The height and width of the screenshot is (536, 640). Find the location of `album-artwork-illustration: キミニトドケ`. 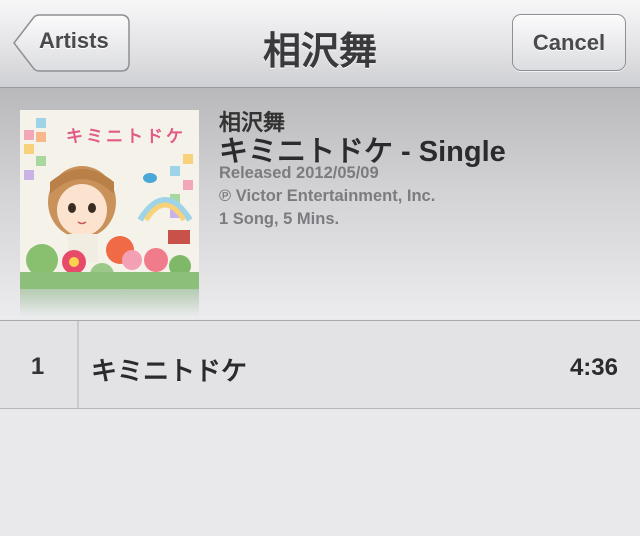

album-artwork-illustration: キミニトドケ is located at coordinates (109, 199).